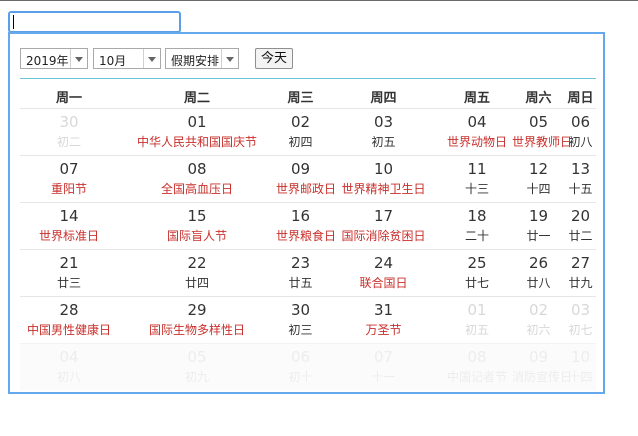 Image resolution: width=638 pixels, height=436 pixels. Describe the element at coordinates (69, 179) in the screenshot. I see `day-cell: 07 重阳节` at that location.